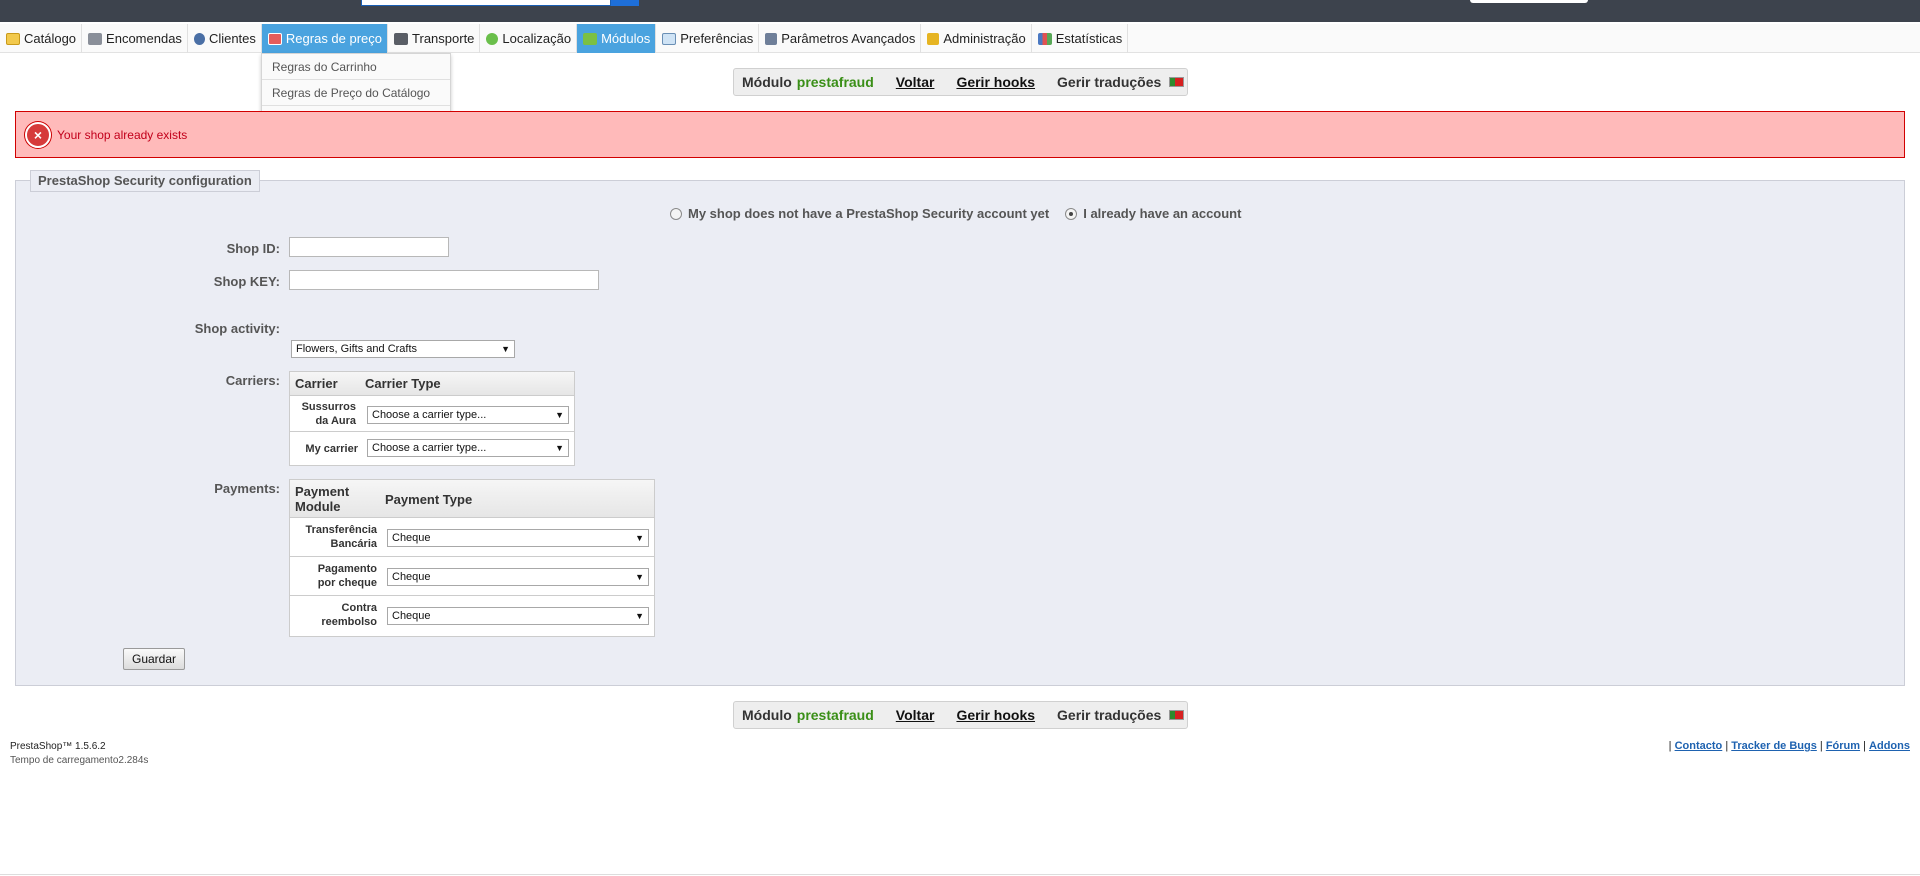  Describe the element at coordinates (444, 280) in the screenshot. I see `shop-key-input` at that location.